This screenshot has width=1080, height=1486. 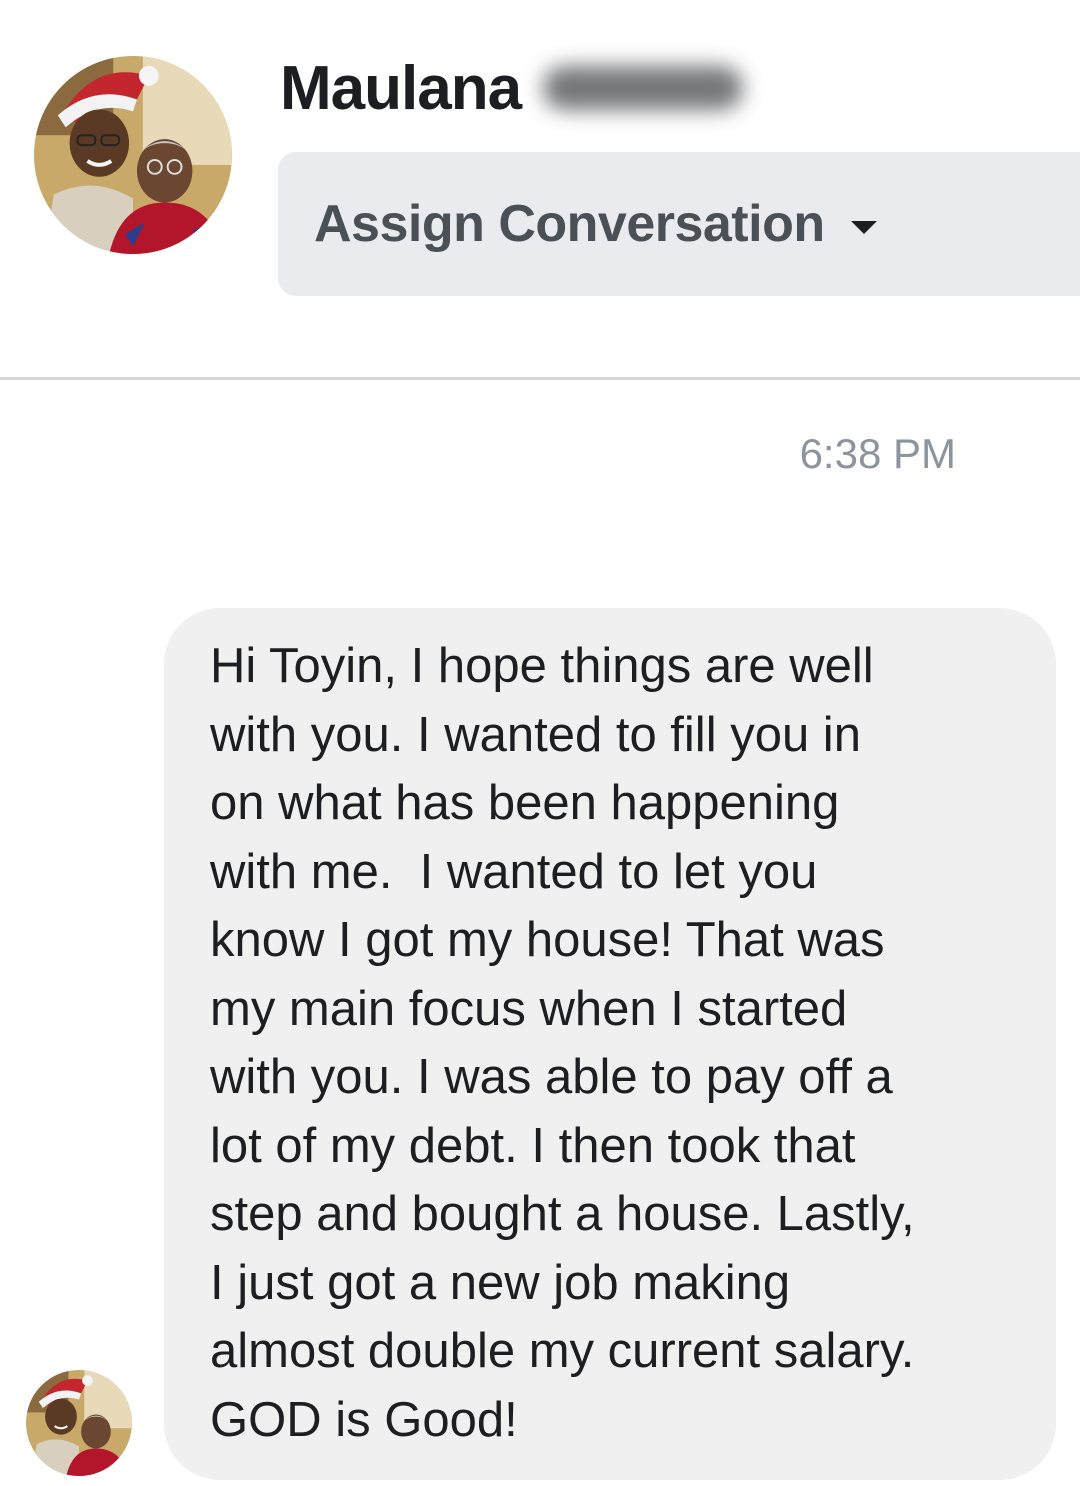 I want to click on message-timestamp: 6:38 PM, so click(x=877, y=453).